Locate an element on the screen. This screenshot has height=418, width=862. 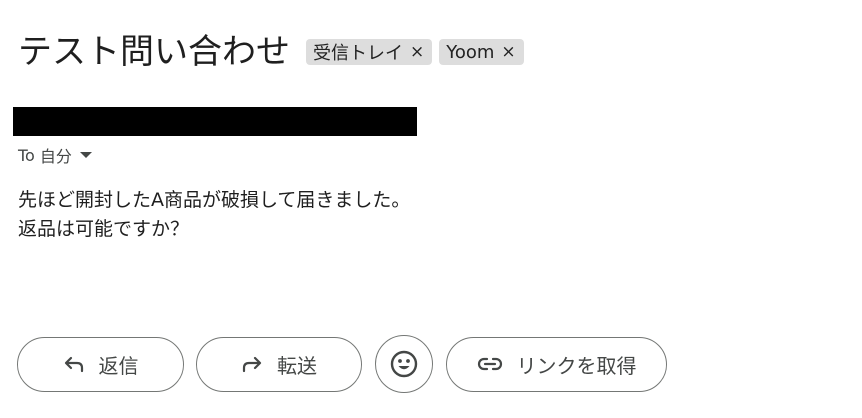
sender-redacted-block is located at coordinates (215, 121).